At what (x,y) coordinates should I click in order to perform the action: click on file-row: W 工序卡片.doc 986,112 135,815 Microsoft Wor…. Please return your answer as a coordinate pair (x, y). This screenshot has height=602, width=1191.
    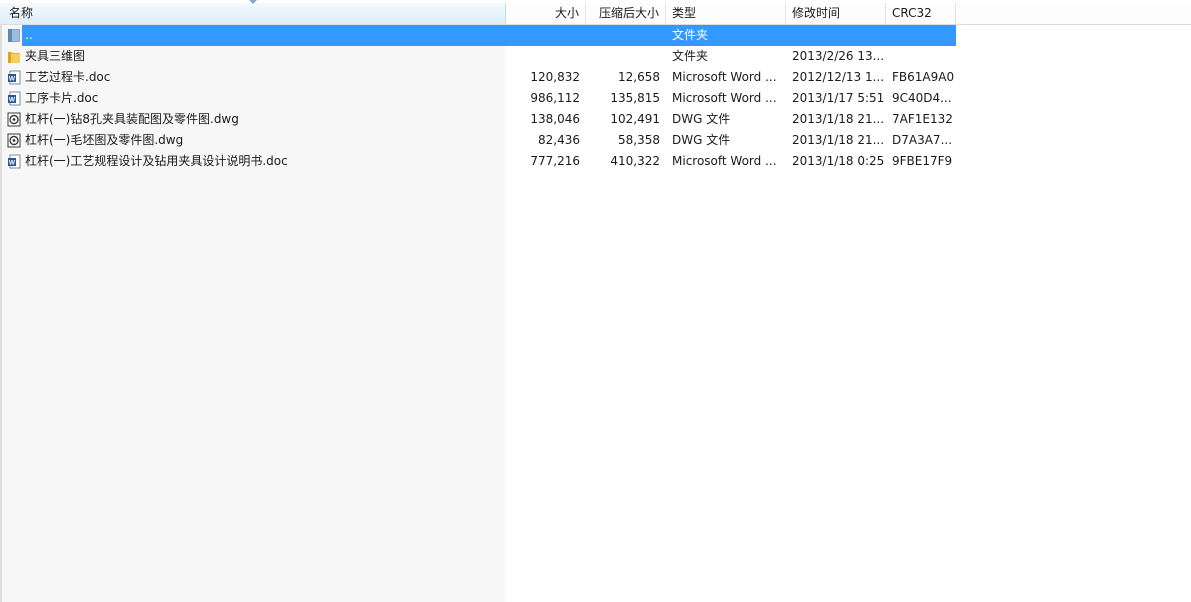
    Looking at the image, I should click on (478, 98).